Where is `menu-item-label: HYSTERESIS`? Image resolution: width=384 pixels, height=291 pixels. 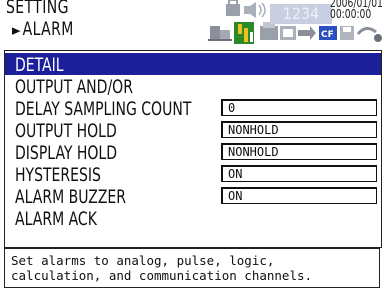
menu-item-label: HYSTERESIS is located at coordinates (58, 175).